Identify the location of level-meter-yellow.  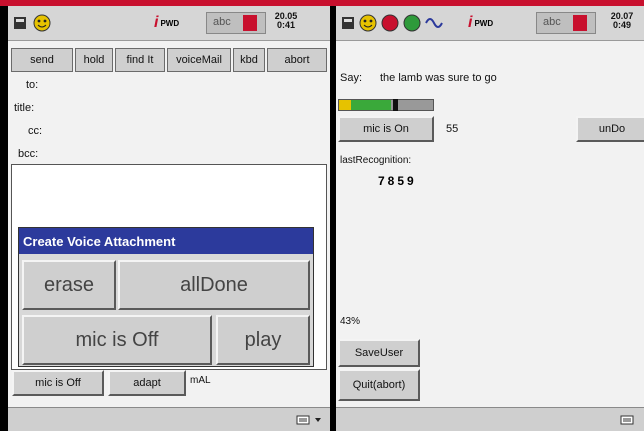
(345, 105).